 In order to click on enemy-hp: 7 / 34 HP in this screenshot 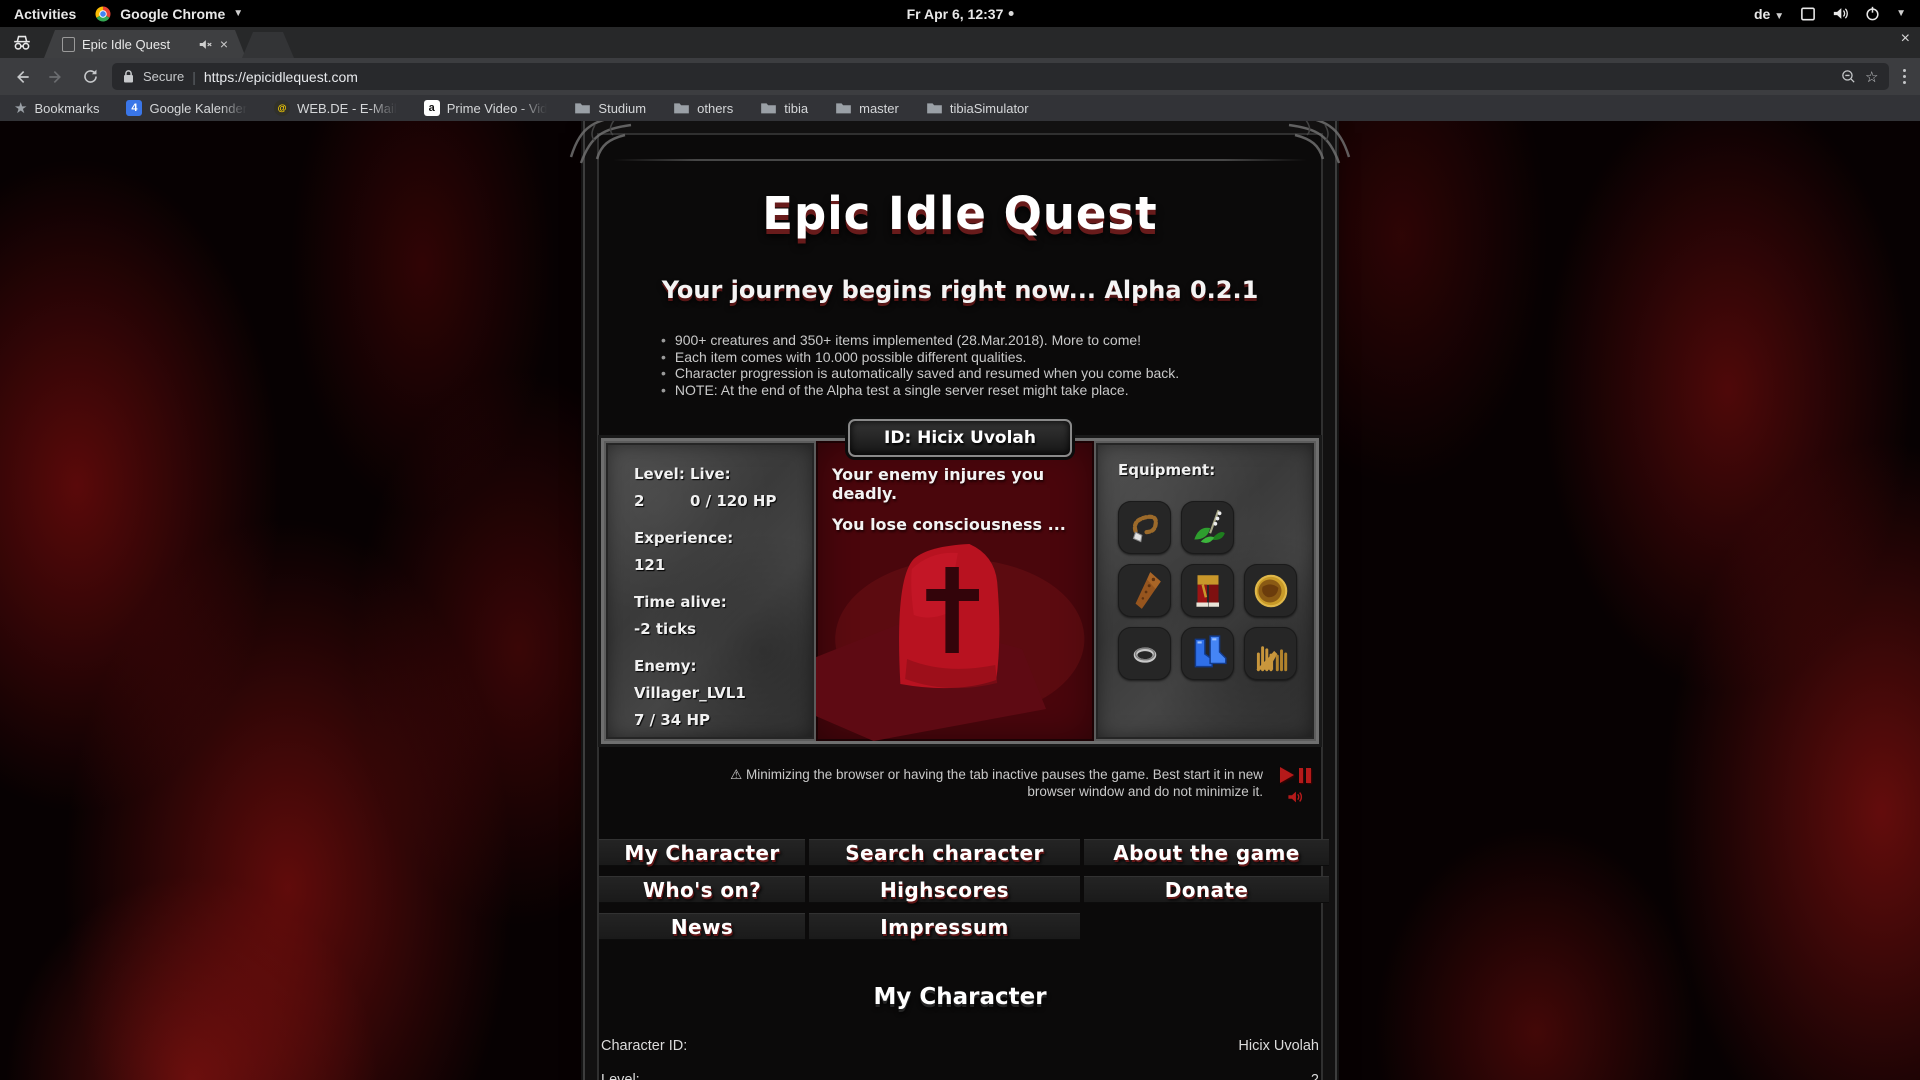, I will do `click(672, 720)`.